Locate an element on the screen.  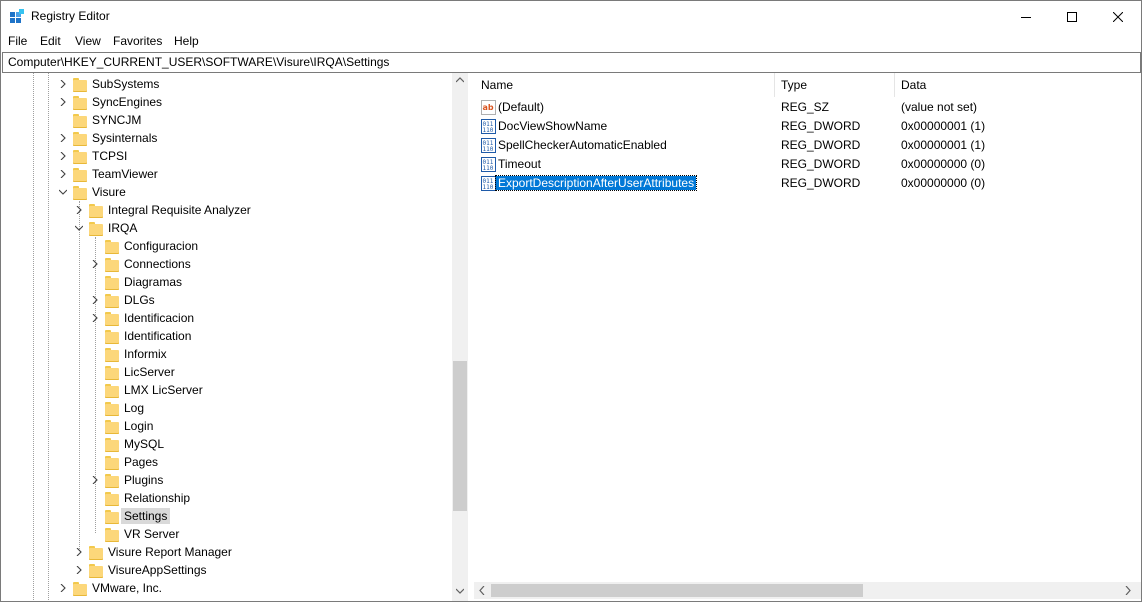
menu-help: Help is located at coordinates (186, 41).